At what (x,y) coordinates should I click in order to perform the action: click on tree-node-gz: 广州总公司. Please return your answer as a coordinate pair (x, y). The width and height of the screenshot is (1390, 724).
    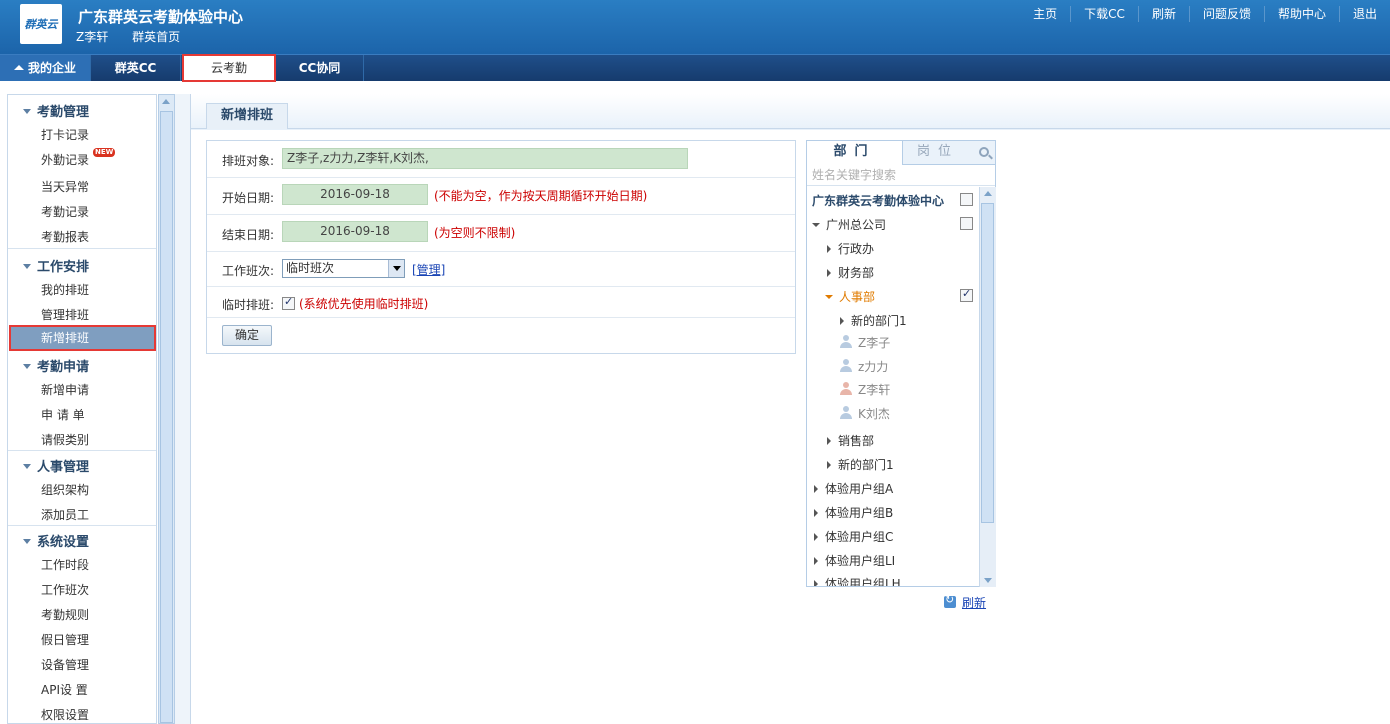
    Looking at the image, I should click on (849, 224).